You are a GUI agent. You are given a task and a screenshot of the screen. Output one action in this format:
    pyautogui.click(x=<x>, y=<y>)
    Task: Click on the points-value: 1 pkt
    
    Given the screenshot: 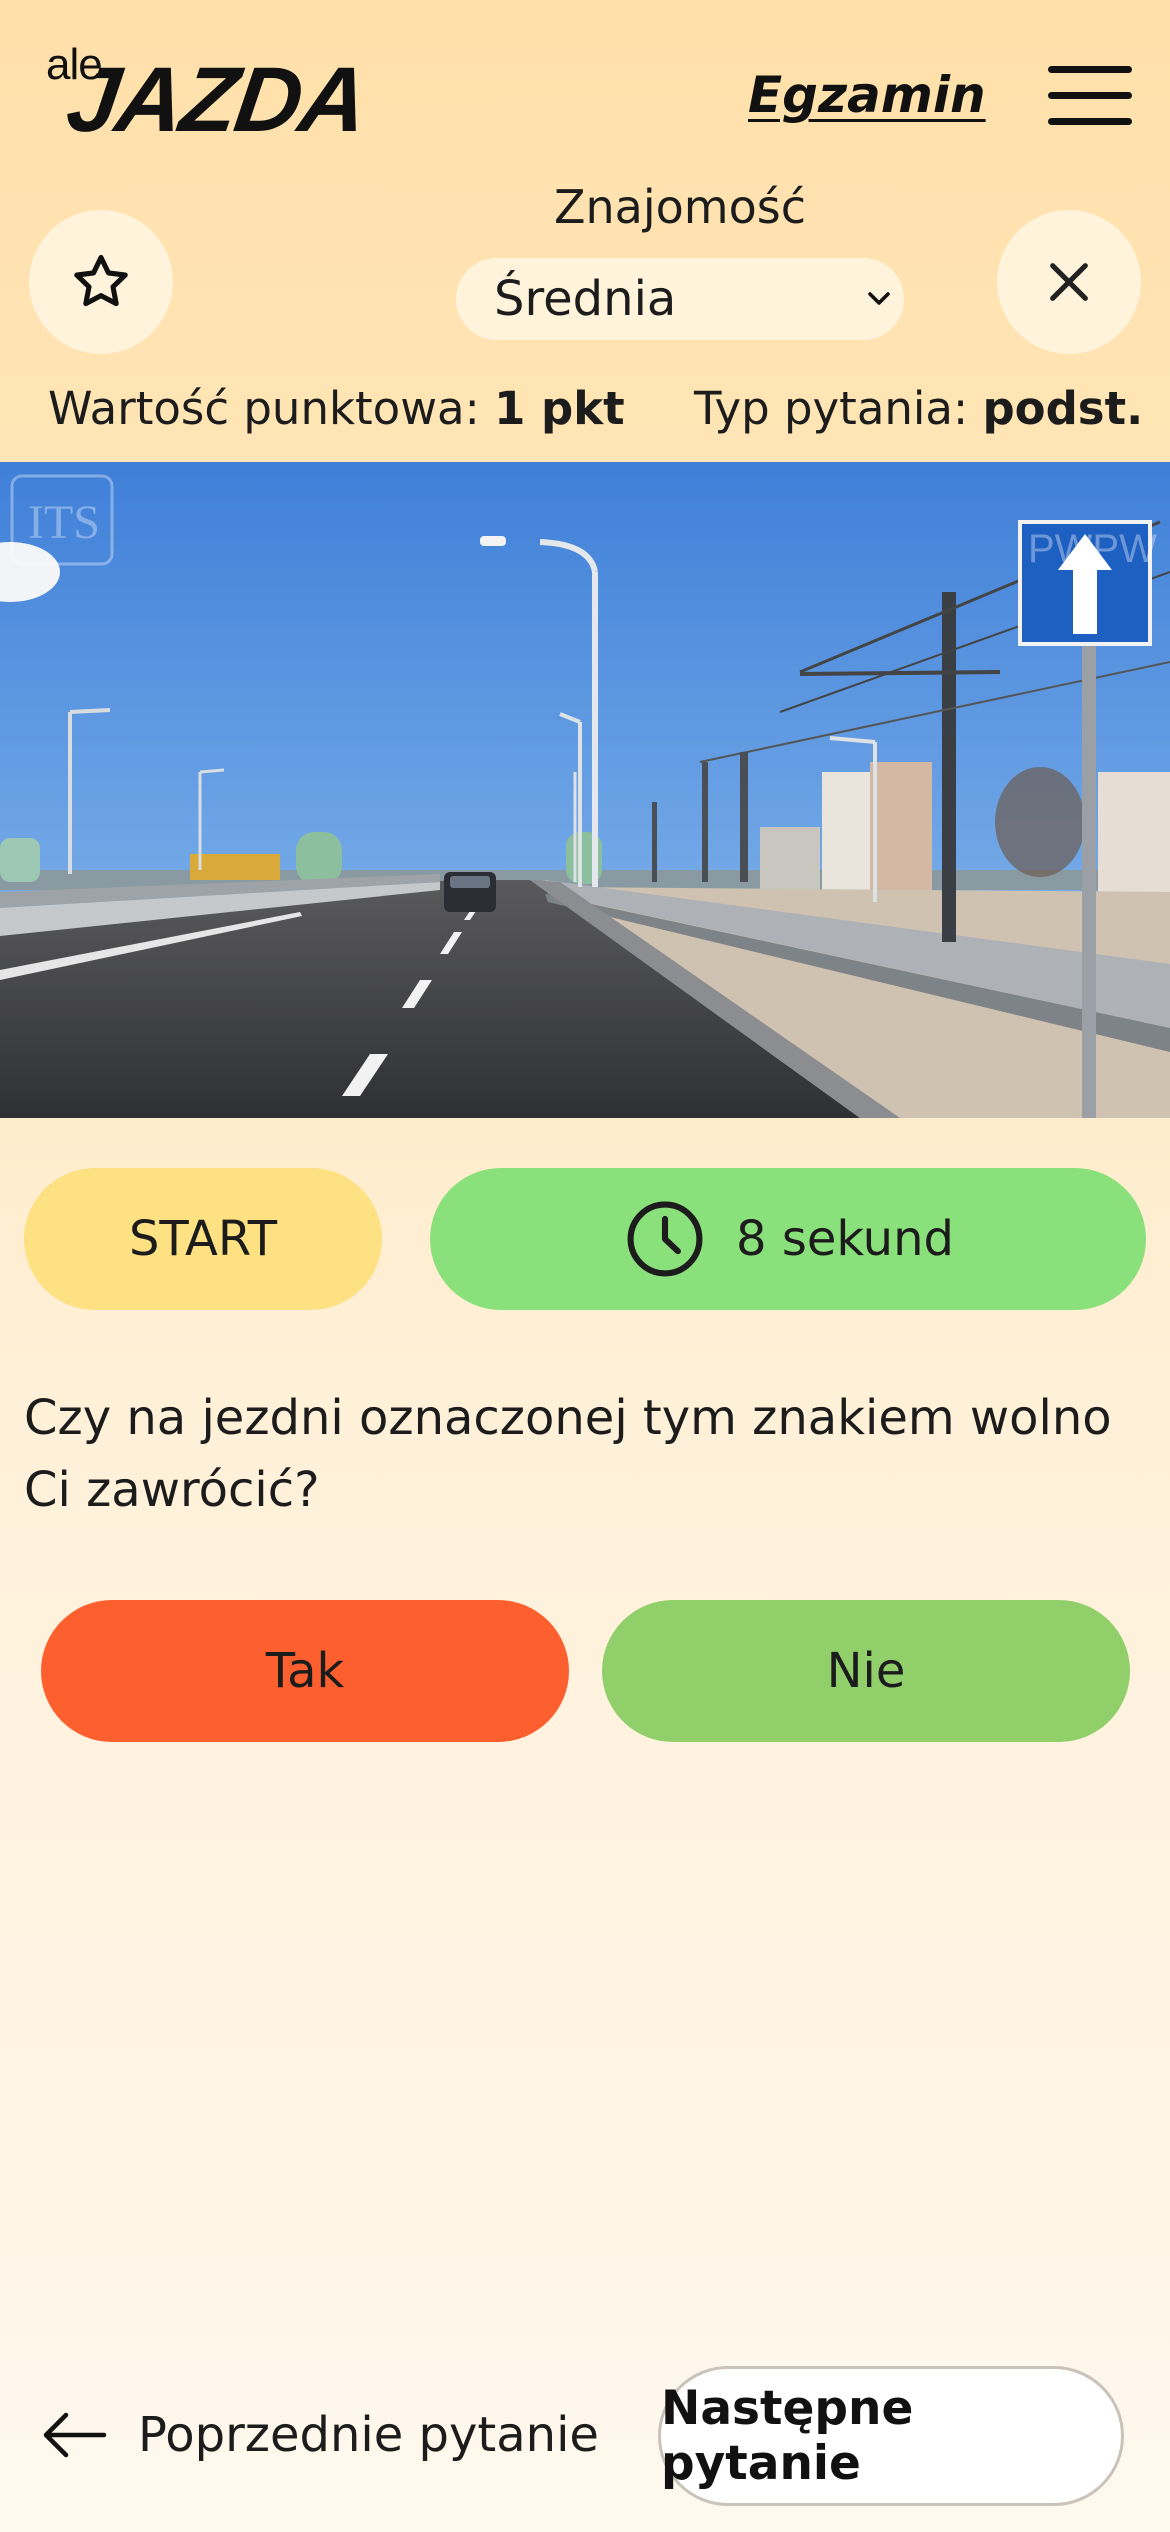 What is the action you would take?
    pyautogui.click(x=559, y=408)
    